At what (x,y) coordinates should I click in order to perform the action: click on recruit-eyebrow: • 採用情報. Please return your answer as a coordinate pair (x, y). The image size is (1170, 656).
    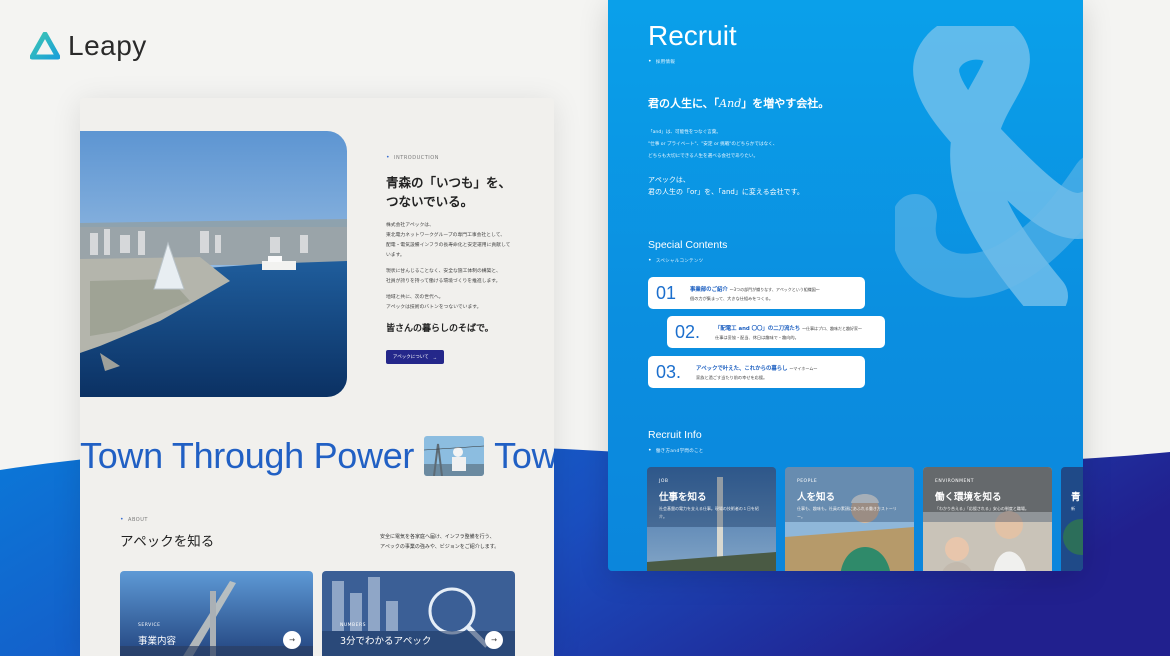
    Looking at the image, I should click on (662, 61).